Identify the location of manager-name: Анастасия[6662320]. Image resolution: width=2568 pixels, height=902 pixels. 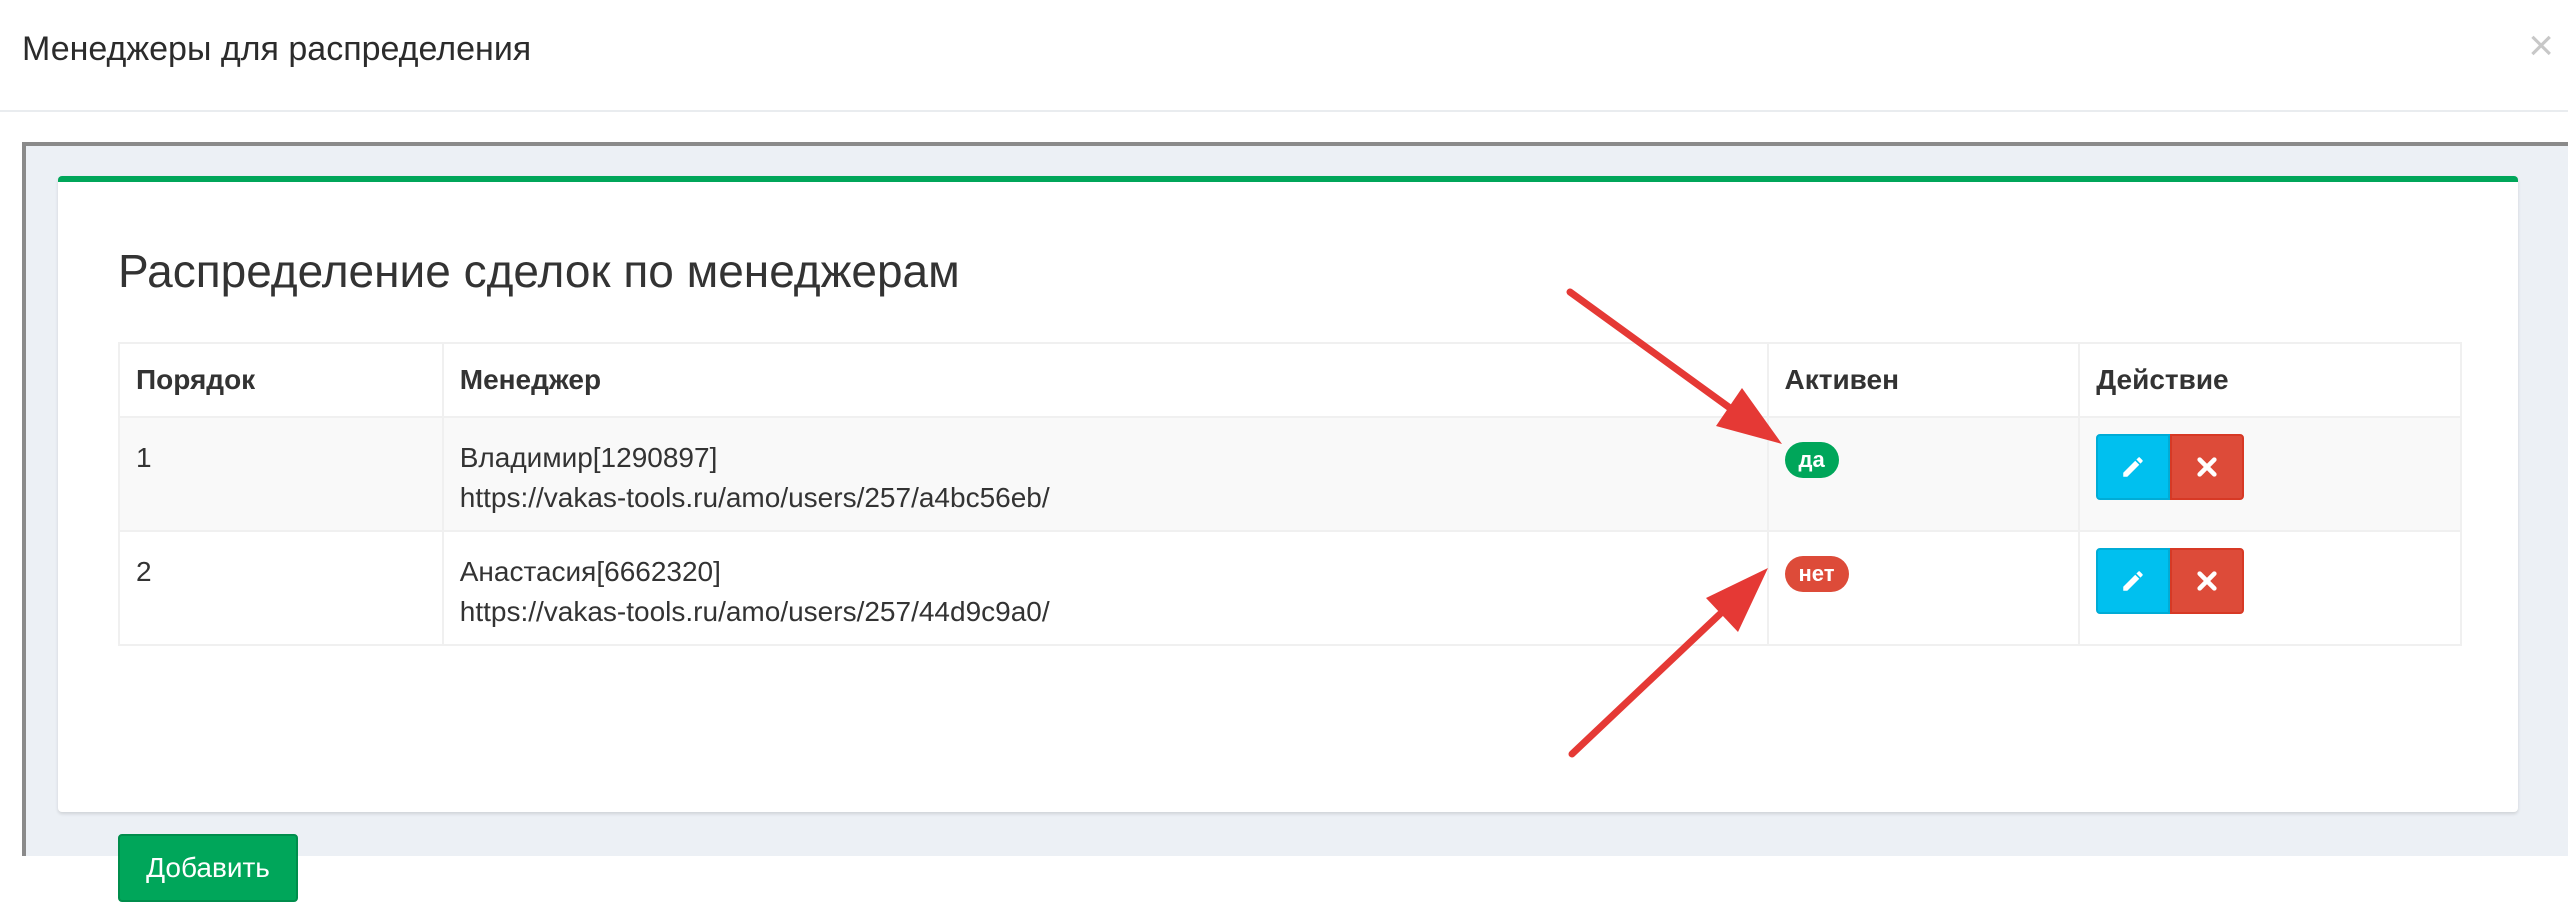
(590, 571).